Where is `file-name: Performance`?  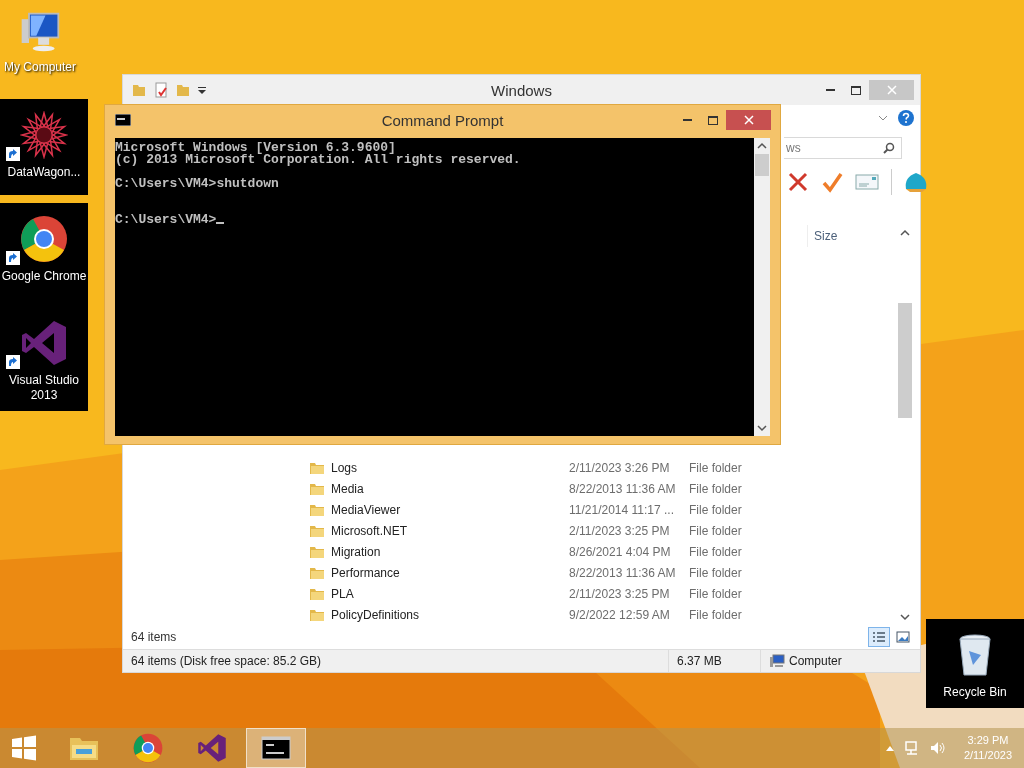
file-name: Performance is located at coordinates (450, 572).